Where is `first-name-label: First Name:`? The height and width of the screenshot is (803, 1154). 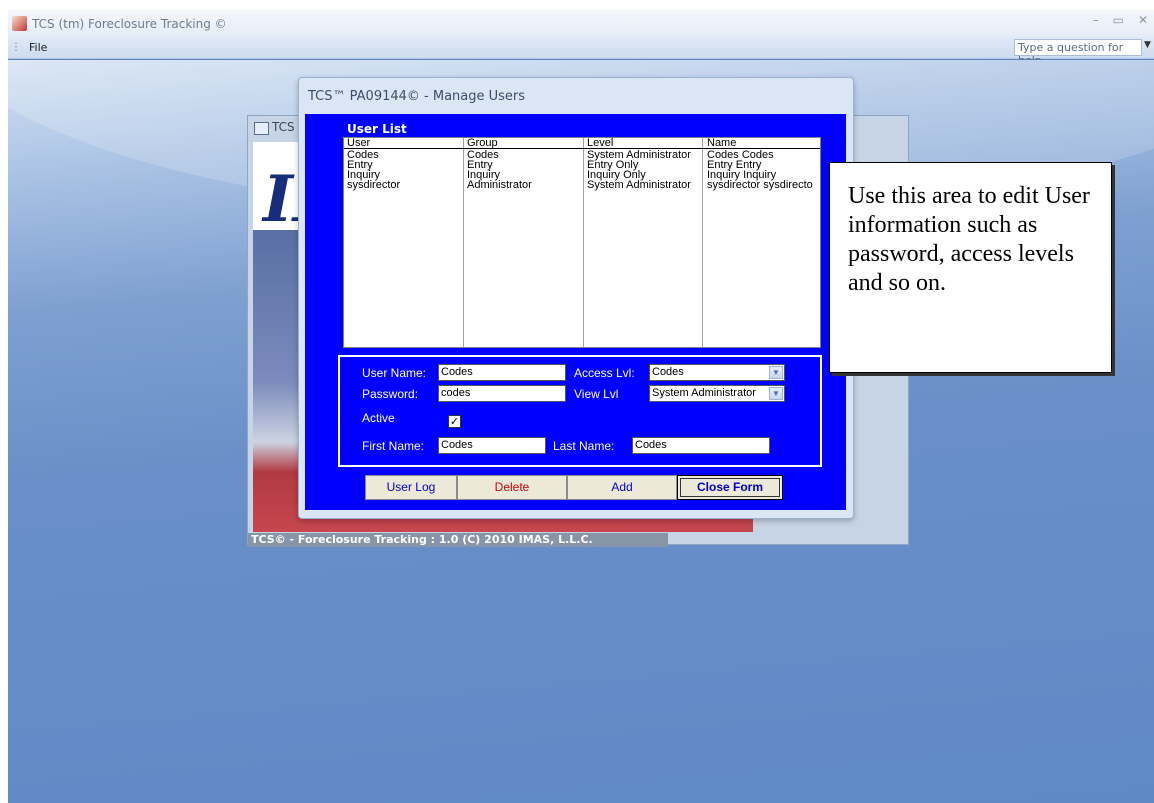
first-name-label: First Name: is located at coordinates (393, 446).